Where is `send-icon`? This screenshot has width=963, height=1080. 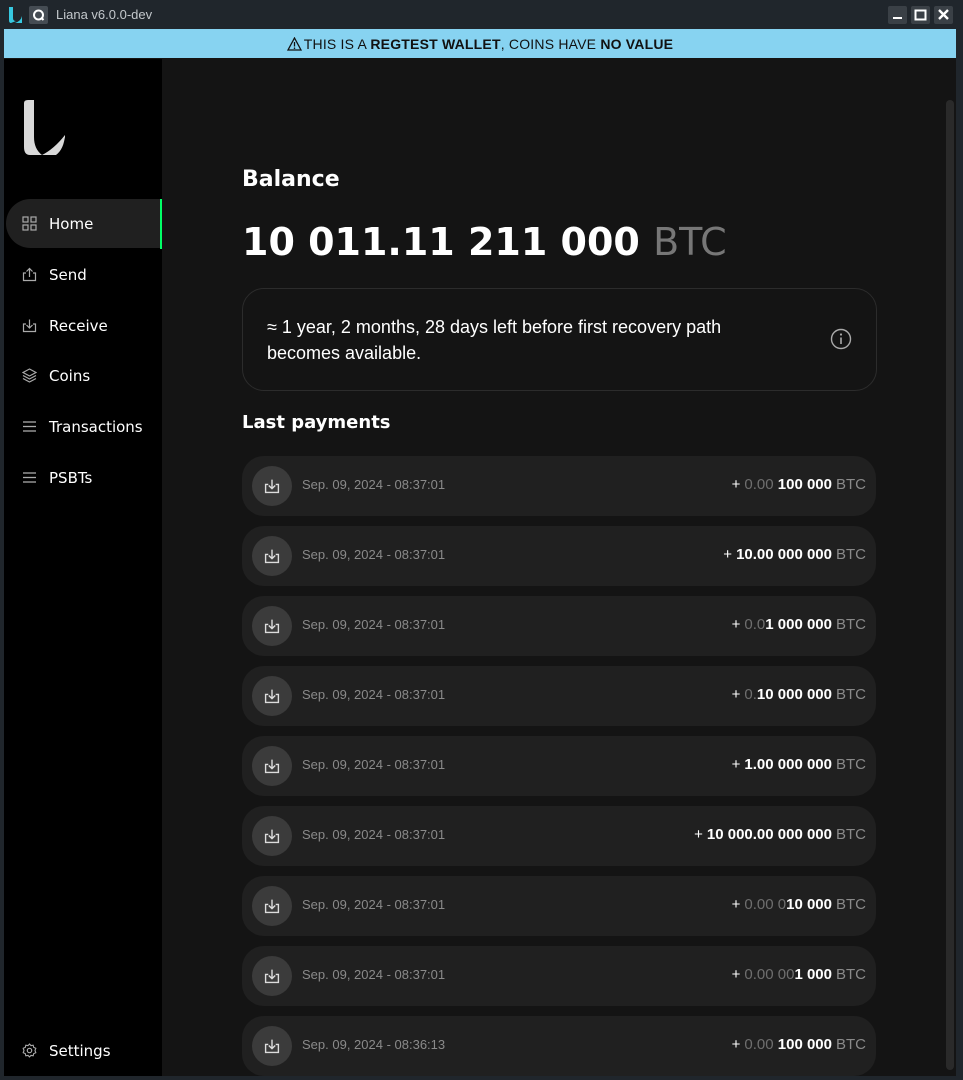
send-icon is located at coordinates (29, 274).